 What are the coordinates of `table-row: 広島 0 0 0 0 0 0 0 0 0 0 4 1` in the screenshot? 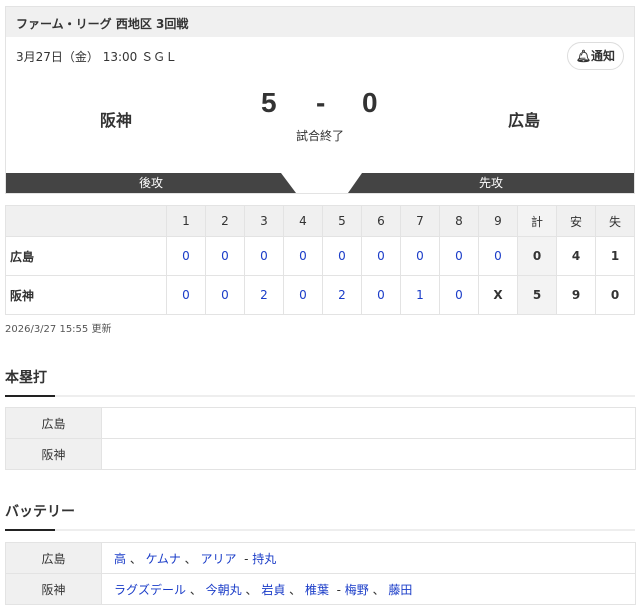 It's located at (320, 256).